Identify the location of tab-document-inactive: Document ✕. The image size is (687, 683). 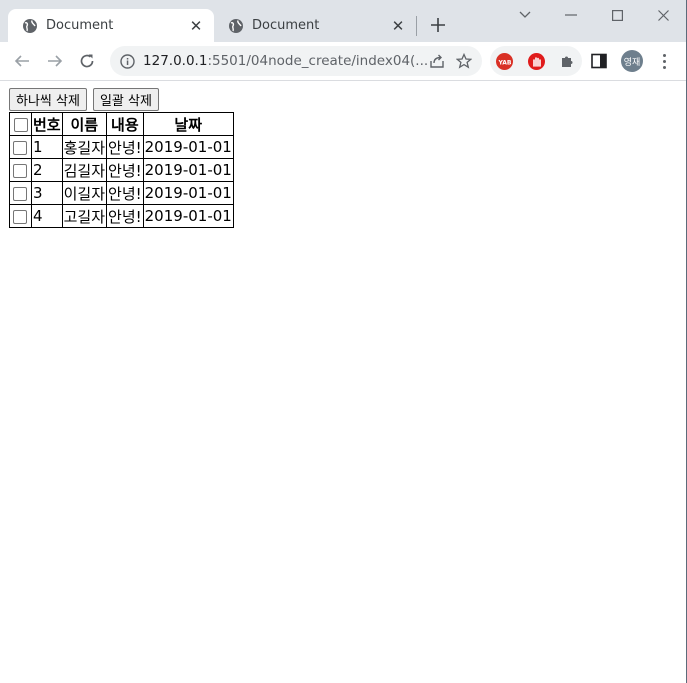
(315, 25).